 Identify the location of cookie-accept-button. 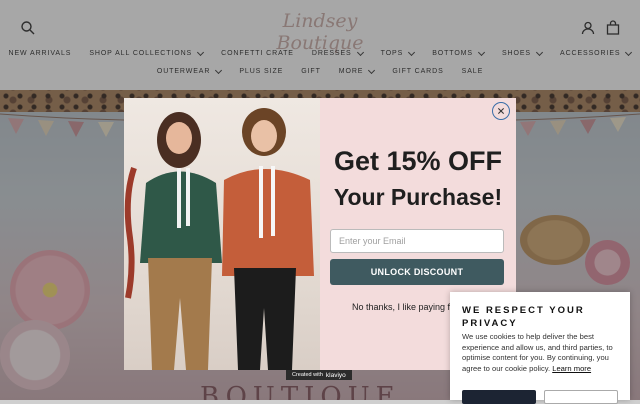
(499, 397).